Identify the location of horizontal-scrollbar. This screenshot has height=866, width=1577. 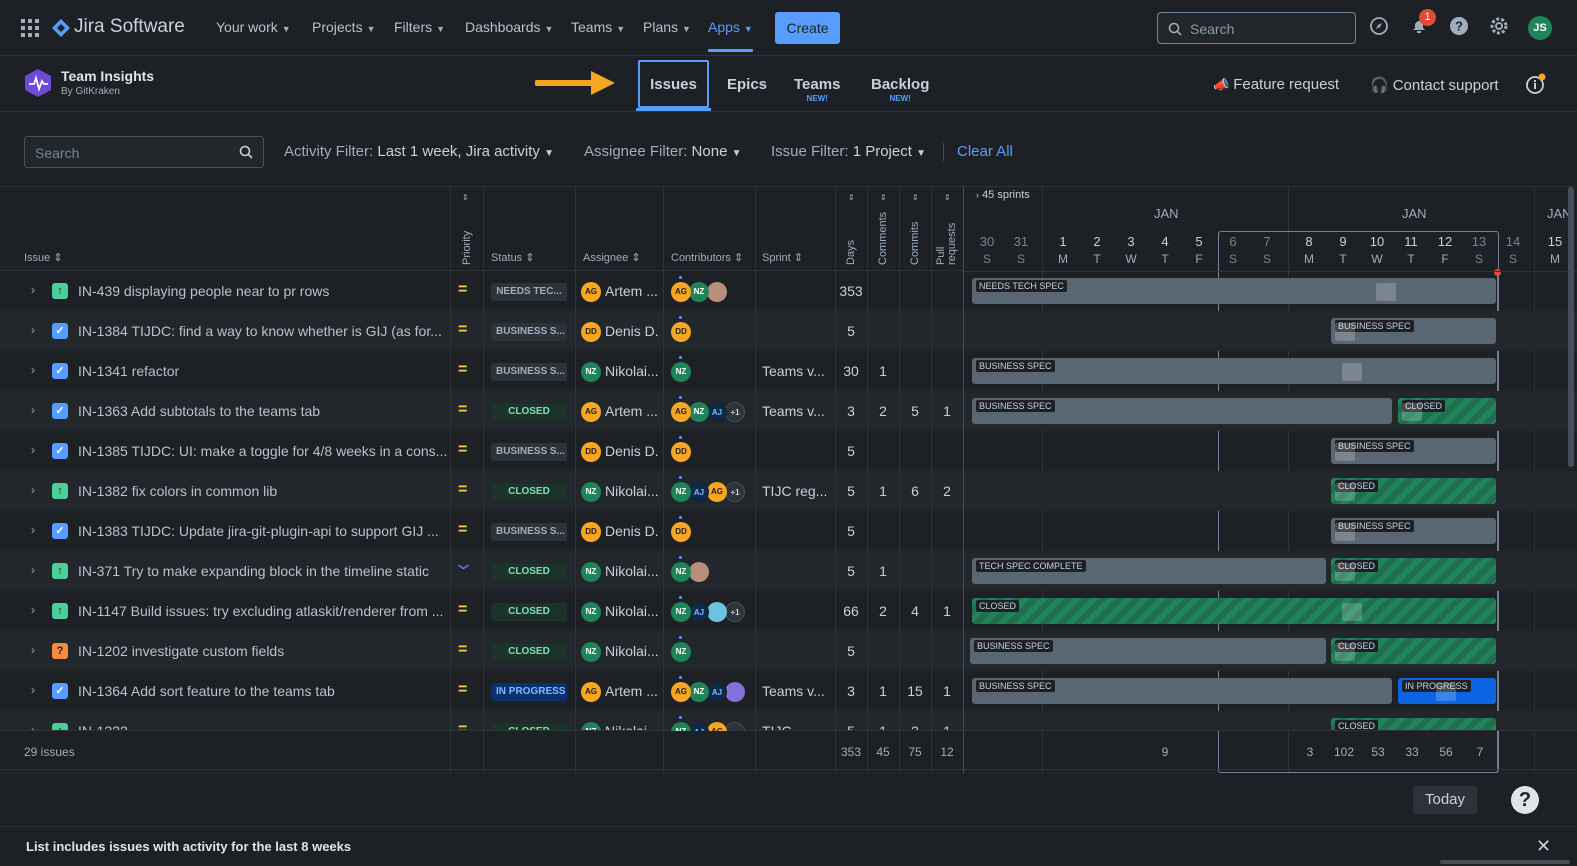
(1505, 862).